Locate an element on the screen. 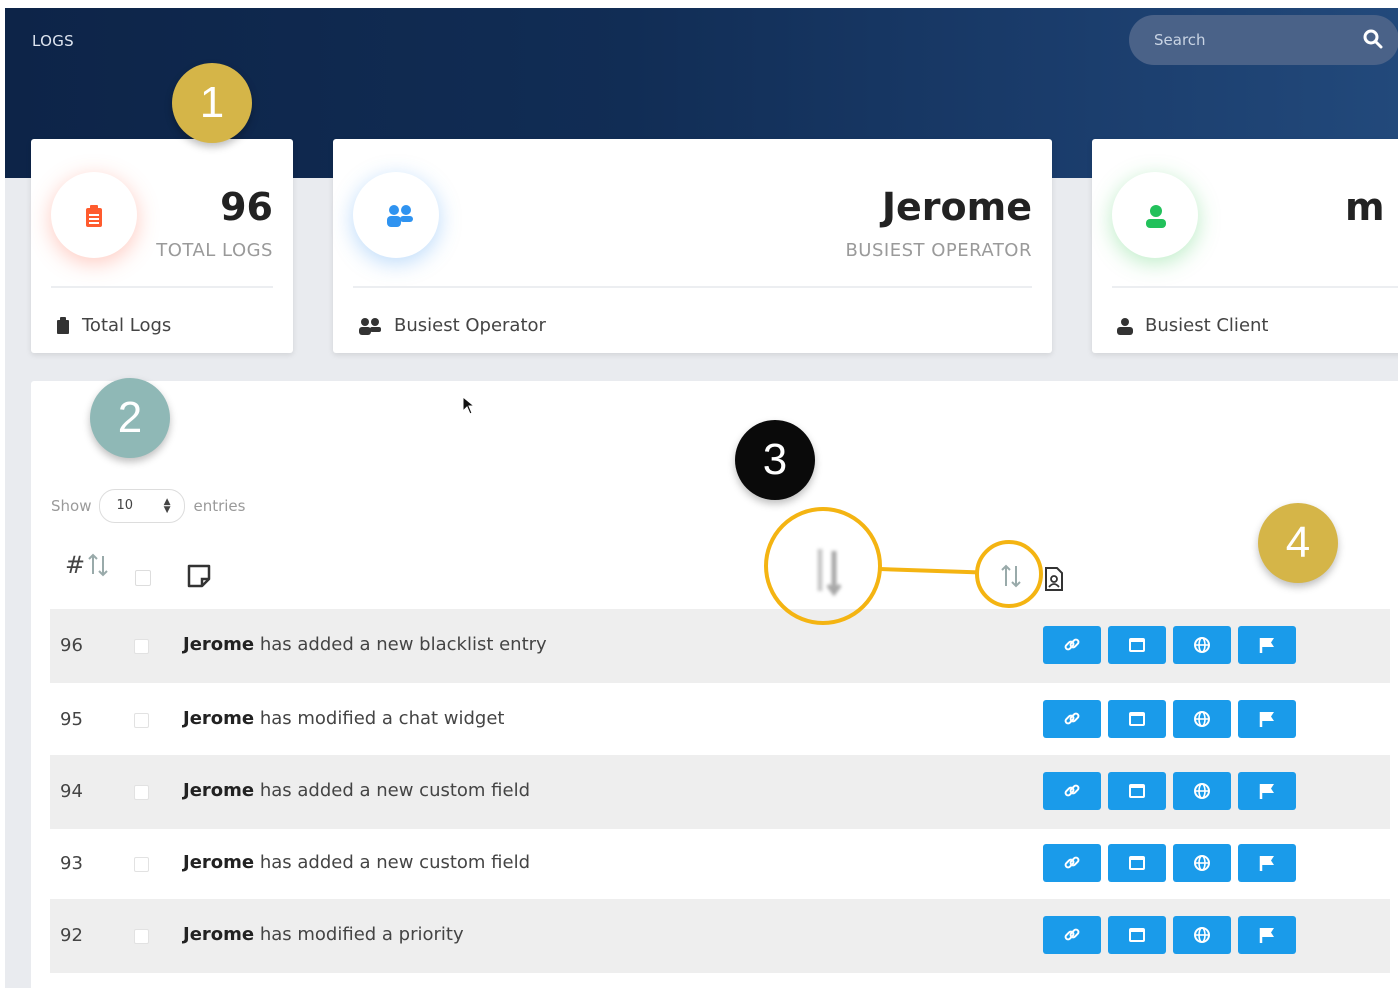 The image size is (1398, 988). select-all-checkbox is located at coordinates (143, 578).